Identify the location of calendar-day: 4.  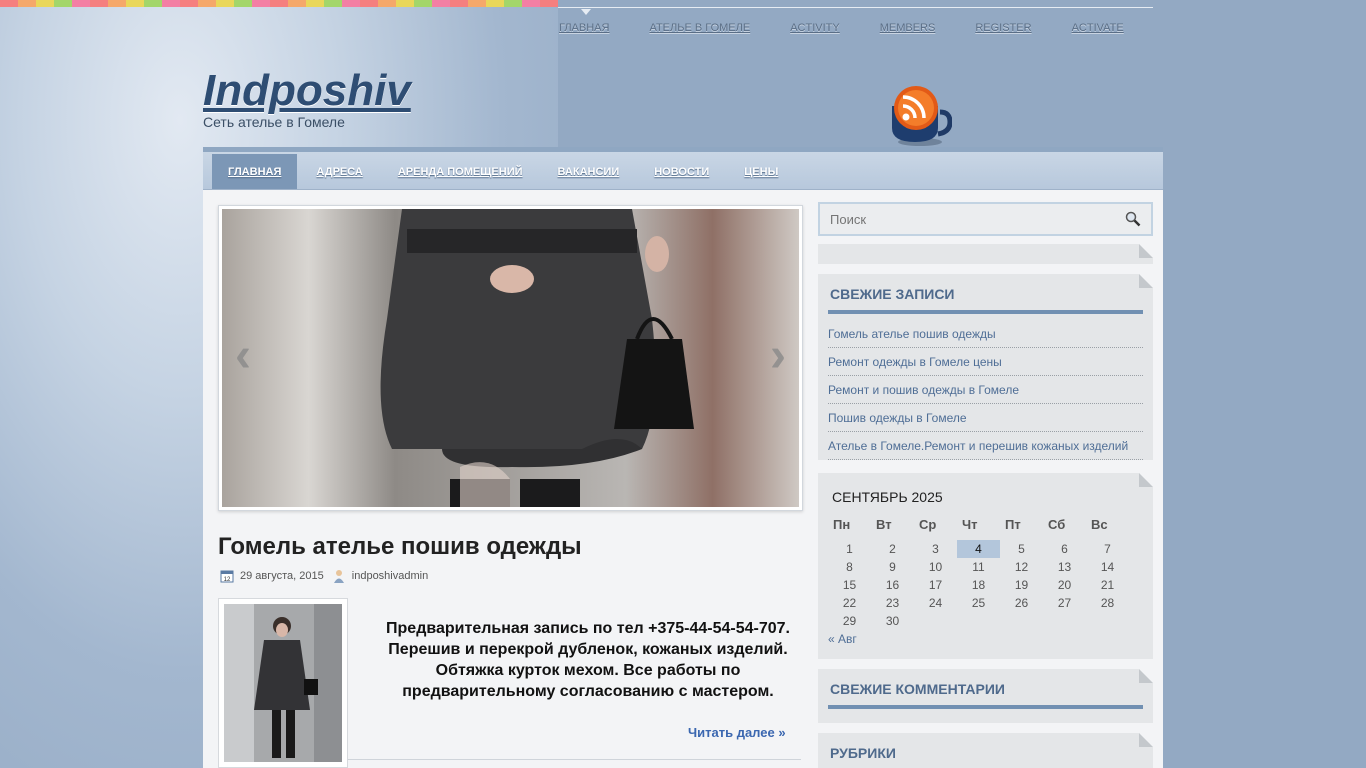
(978, 549).